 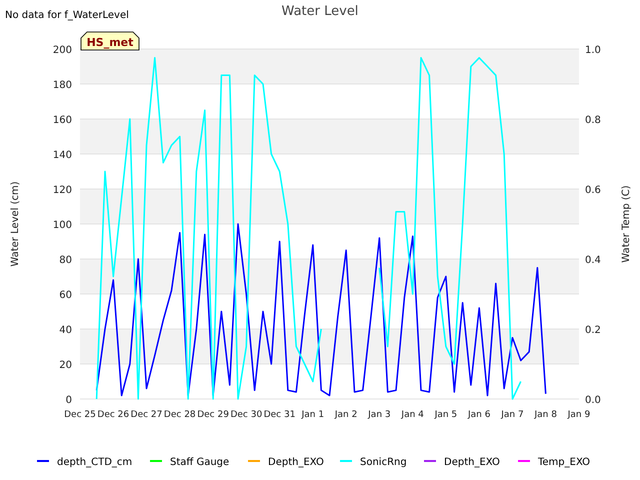 What do you see at coordinates (213, 415) in the screenshot?
I see `x-tick-label: Dec 29` at bounding box center [213, 415].